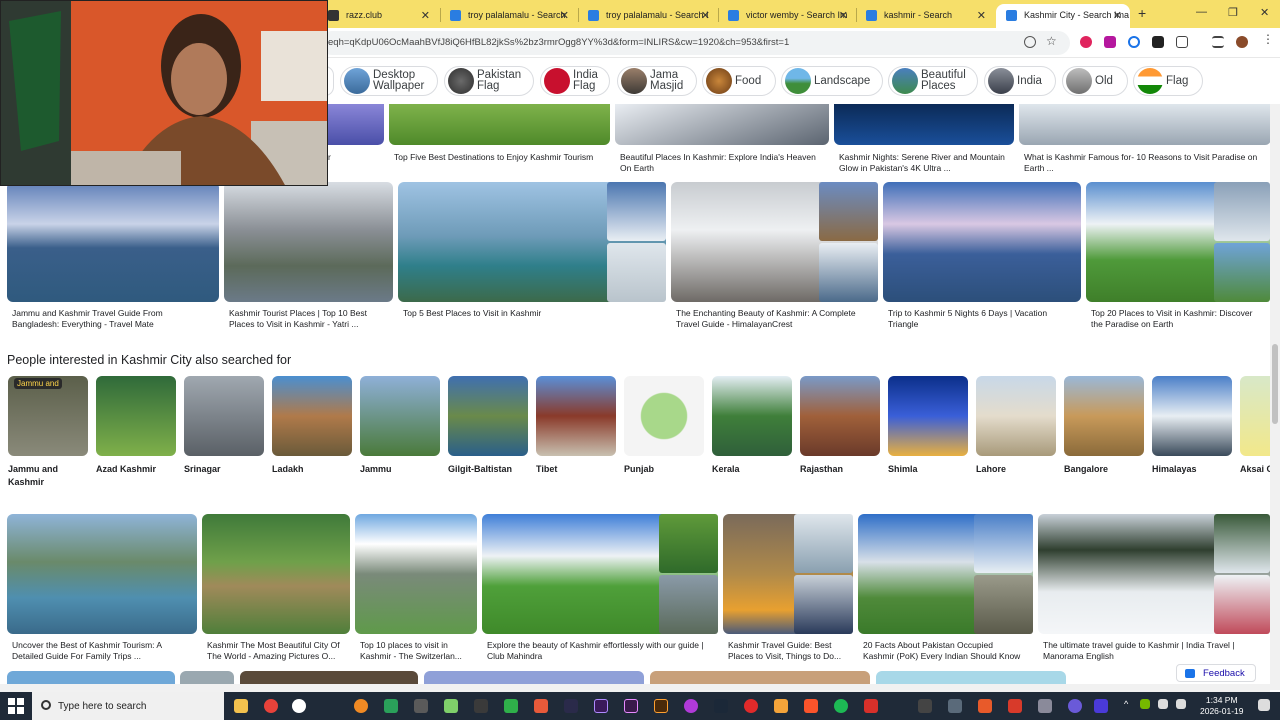  What do you see at coordinates (508, 16) in the screenshot?
I see `tab-troy-1: troy palalamalu - Search ✕` at bounding box center [508, 16].